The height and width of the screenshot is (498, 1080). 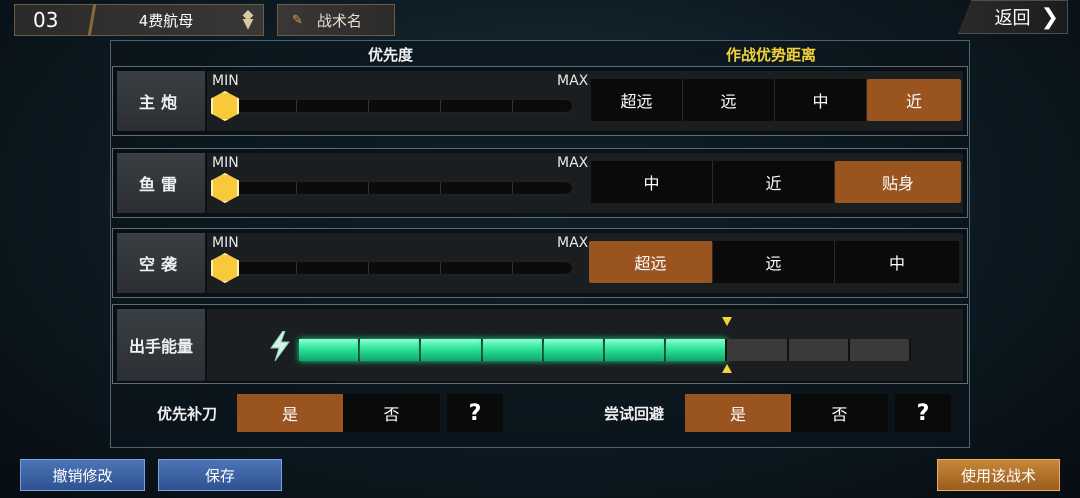 I want to click on energy-row: 出手能量, so click(x=540, y=344).